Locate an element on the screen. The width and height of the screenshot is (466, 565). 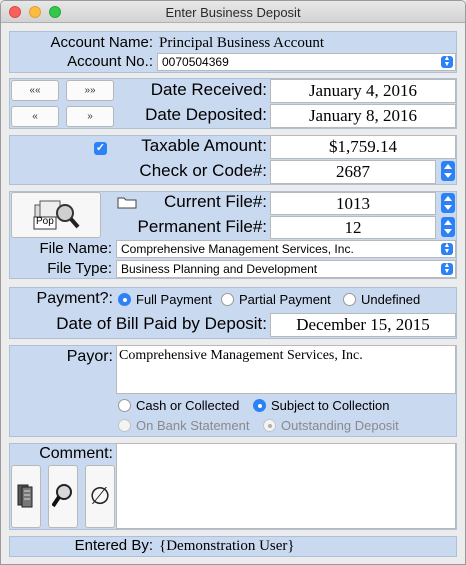
payment-partial-label: Partial Payment is located at coordinates (285, 299).